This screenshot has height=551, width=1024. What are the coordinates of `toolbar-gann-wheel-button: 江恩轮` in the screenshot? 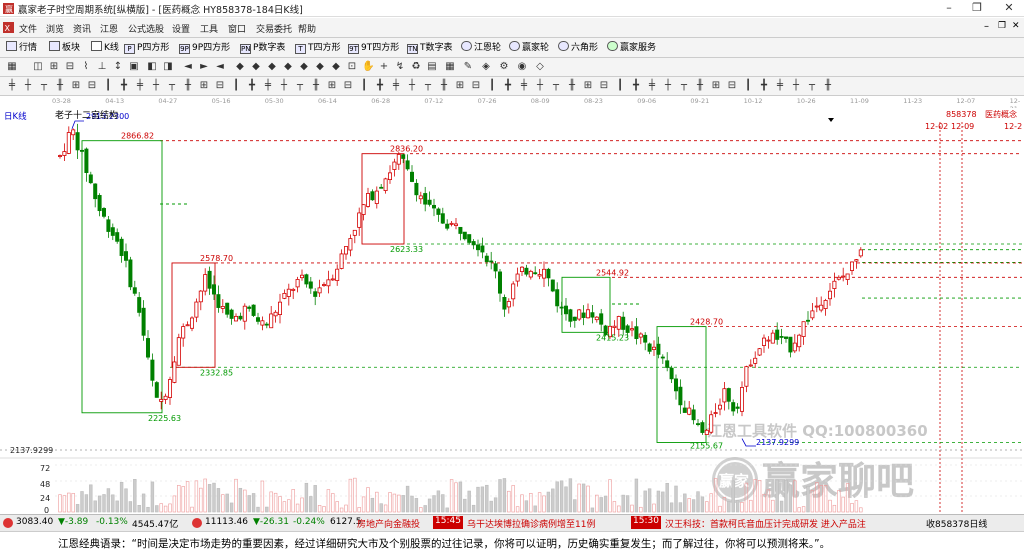 It's located at (481, 48).